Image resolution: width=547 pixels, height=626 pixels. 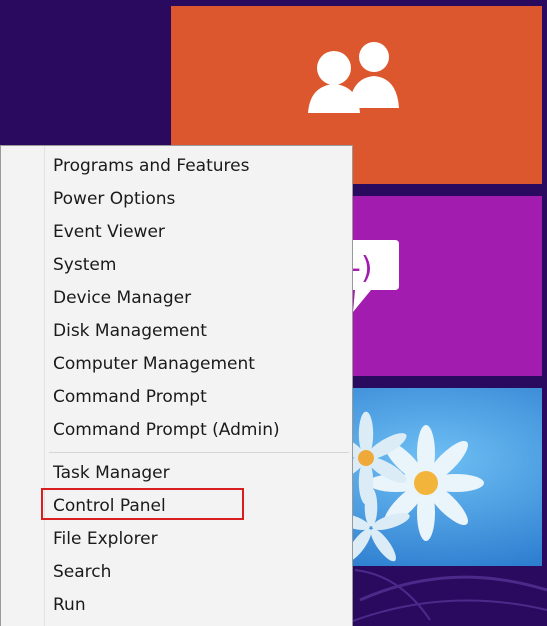 I want to click on menu-item-task-manager: Task Manager, so click(x=111, y=473).